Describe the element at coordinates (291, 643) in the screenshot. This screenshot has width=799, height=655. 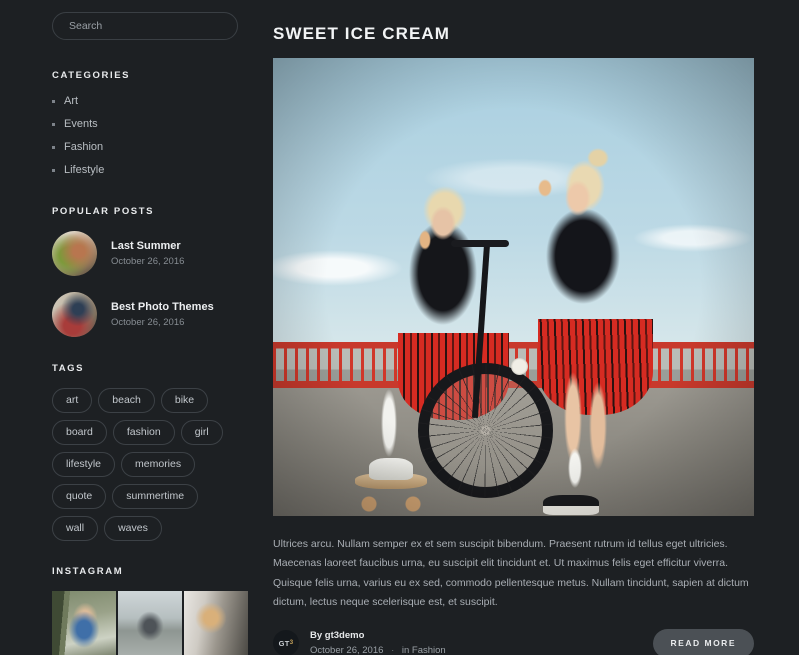
I see `avatar-subscript: 3` at that location.